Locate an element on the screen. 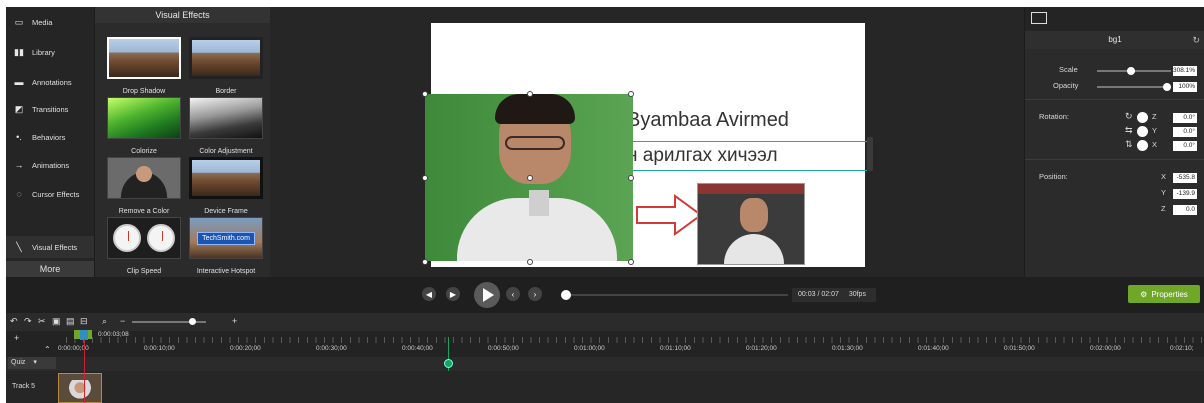 The height and width of the screenshot is (403, 1204). effect-tile-clip-speed: Clip Speed is located at coordinates (144, 246).